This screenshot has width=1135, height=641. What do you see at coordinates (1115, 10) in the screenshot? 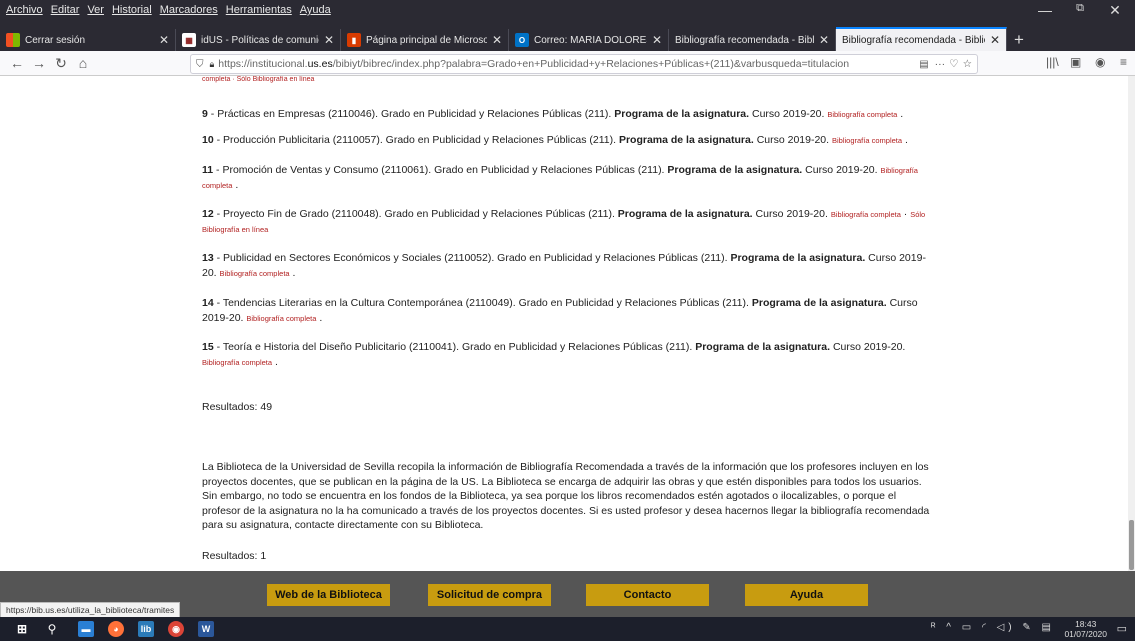
I see `close-window-button: ✕` at bounding box center [1115, 10].